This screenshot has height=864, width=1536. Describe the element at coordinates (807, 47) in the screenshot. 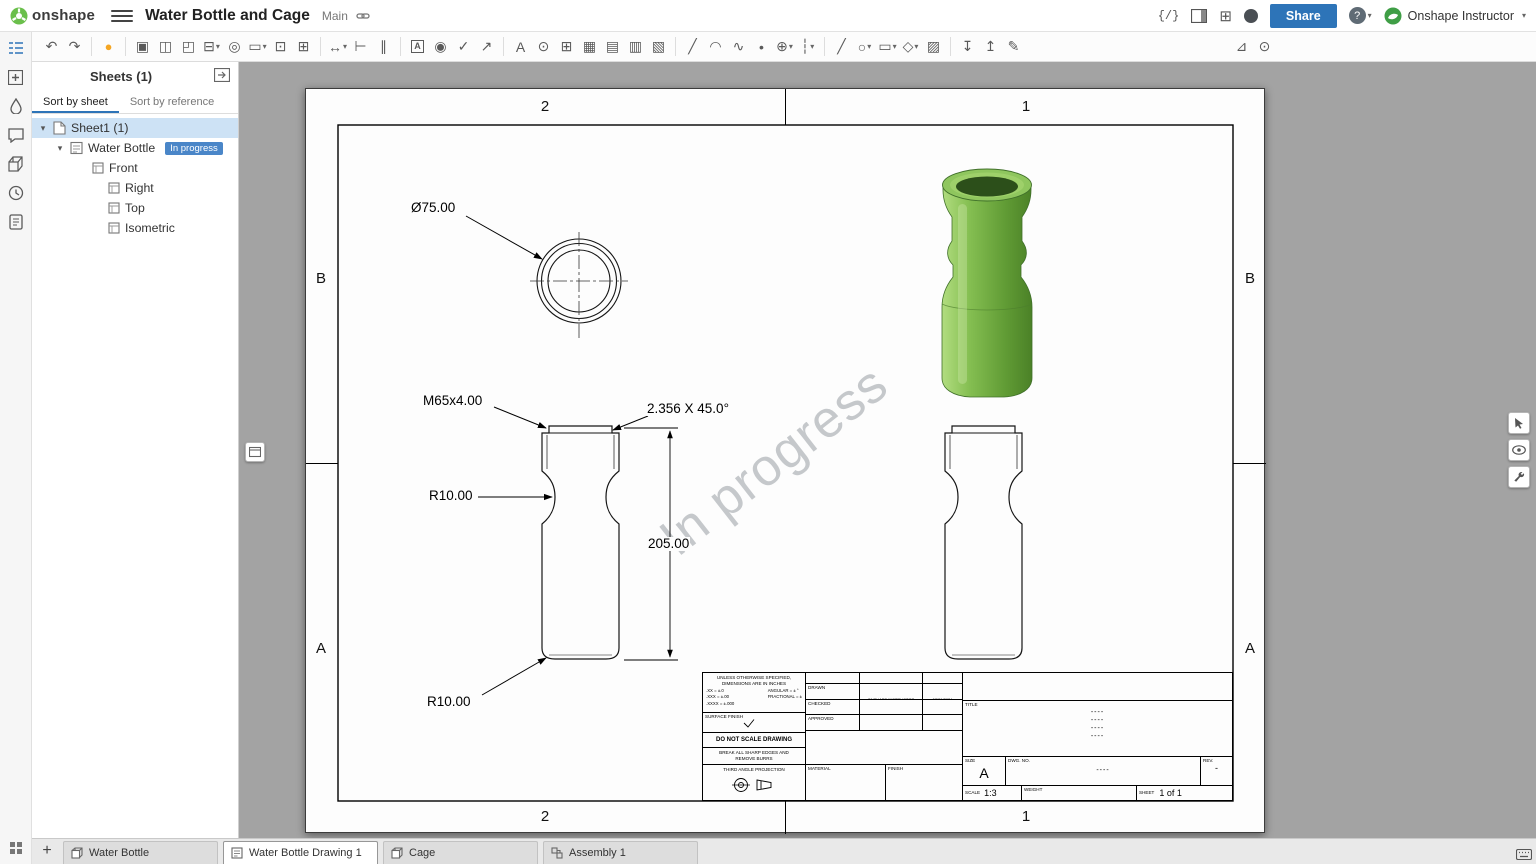

I see `centerline-icon: ┆ ▾` at that location.